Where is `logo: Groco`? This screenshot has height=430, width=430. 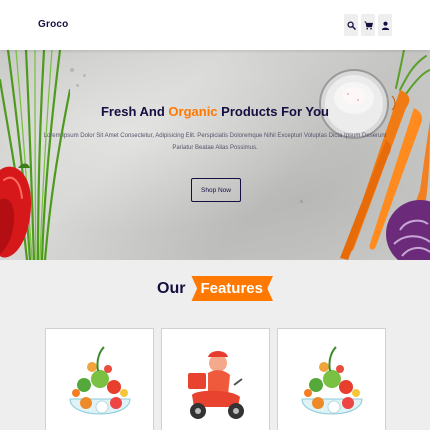
logo: Groco is located at coordinates (53, 24).